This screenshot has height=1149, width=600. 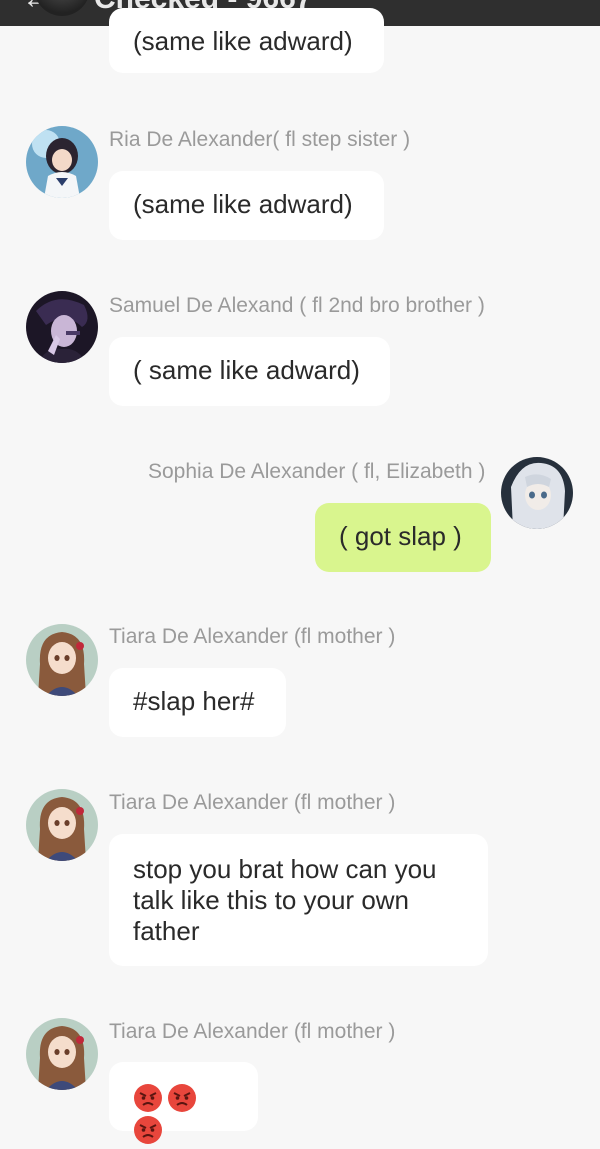 I want to click on message-bubble: ( got slap ), so click(x=403, y=537).